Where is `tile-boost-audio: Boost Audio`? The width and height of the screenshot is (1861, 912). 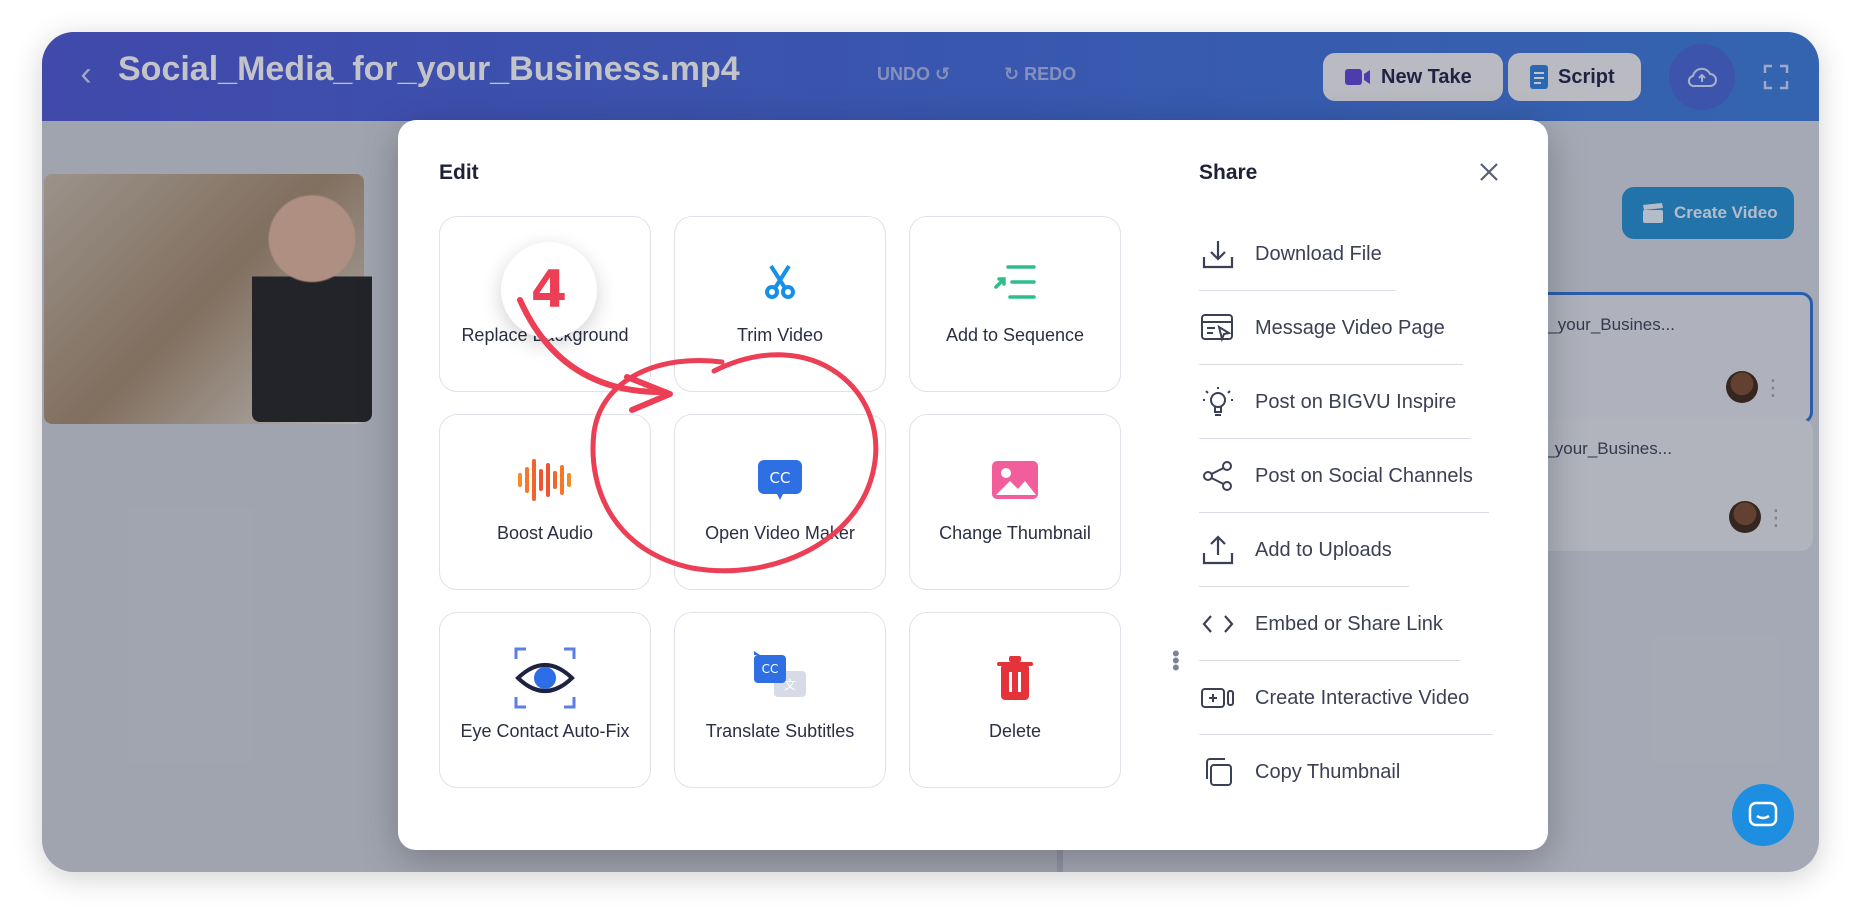
tile-boost-audio: Boost Audio is located at coordinates (545, 502).